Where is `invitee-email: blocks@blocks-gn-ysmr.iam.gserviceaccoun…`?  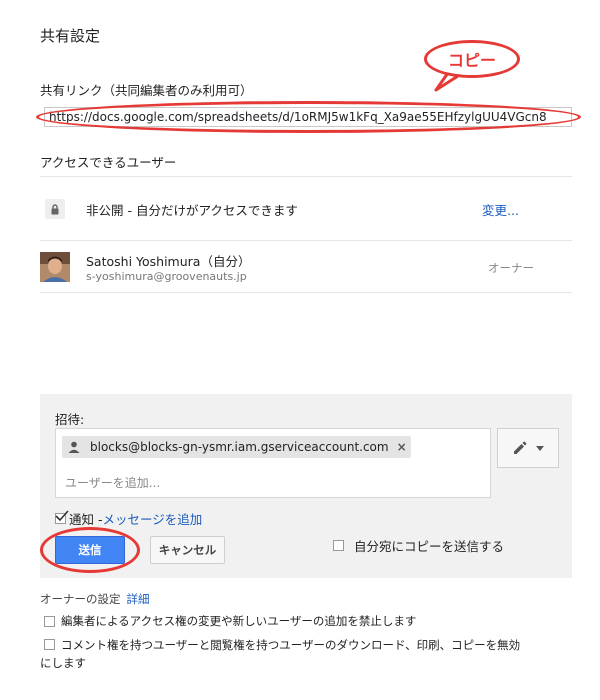 invitee-email: blocks@blocks-gn-ysmr.iam.gserviceaccoun… is located at coordinates (239, 447).